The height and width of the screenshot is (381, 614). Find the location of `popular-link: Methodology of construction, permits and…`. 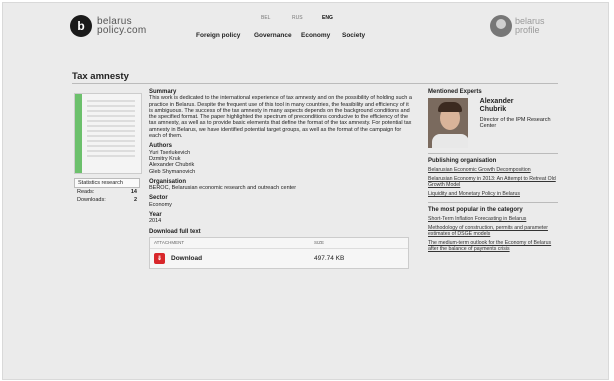

popular-link: Methodology of construction, permits and… is located at coordinates (493, 231).